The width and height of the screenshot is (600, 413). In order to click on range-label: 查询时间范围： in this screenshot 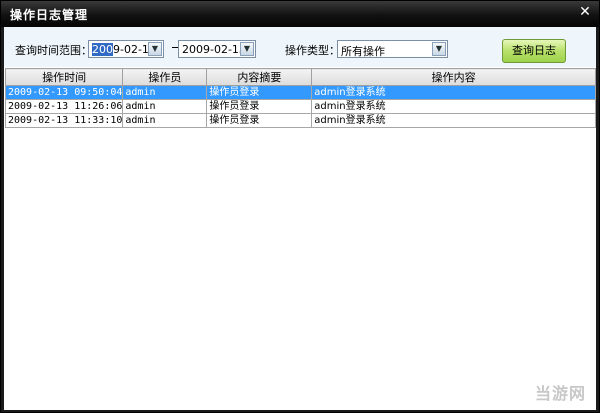, I will do `click(53, 50)`.